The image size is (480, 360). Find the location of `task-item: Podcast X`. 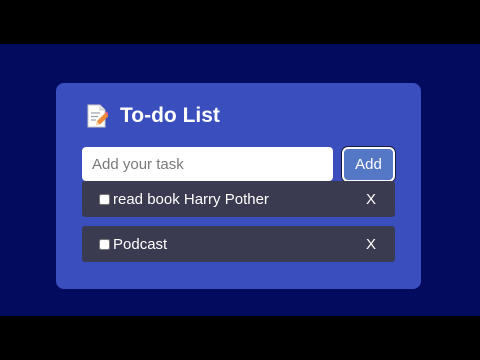

task-item: Podcast X is located at coordinates (238, 244).